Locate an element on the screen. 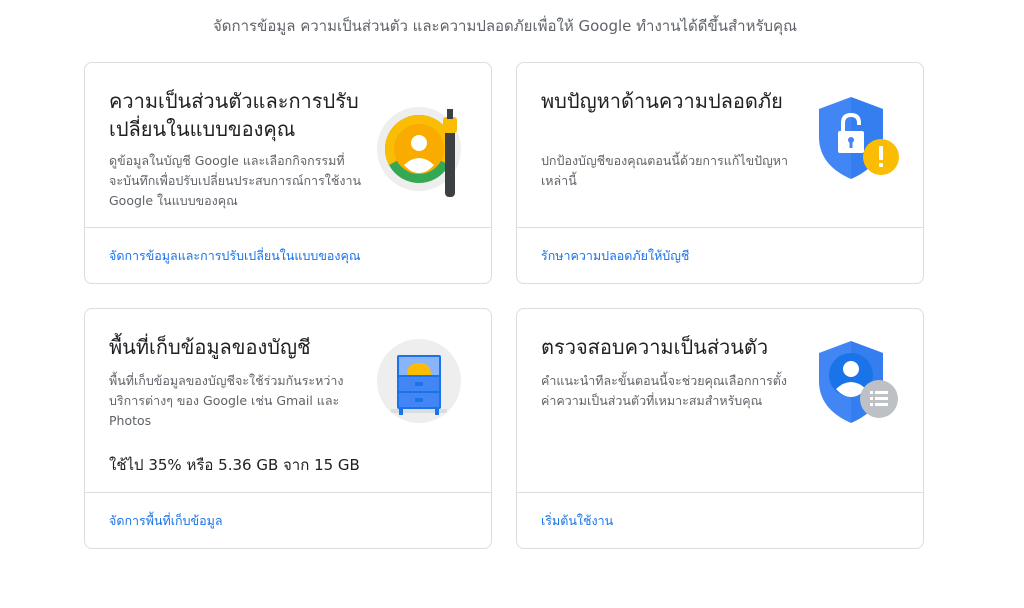 Image resolution: width=1024 pixels, height=608 pixels. privacy-personalization-icon is located at coordinates (419, 152).